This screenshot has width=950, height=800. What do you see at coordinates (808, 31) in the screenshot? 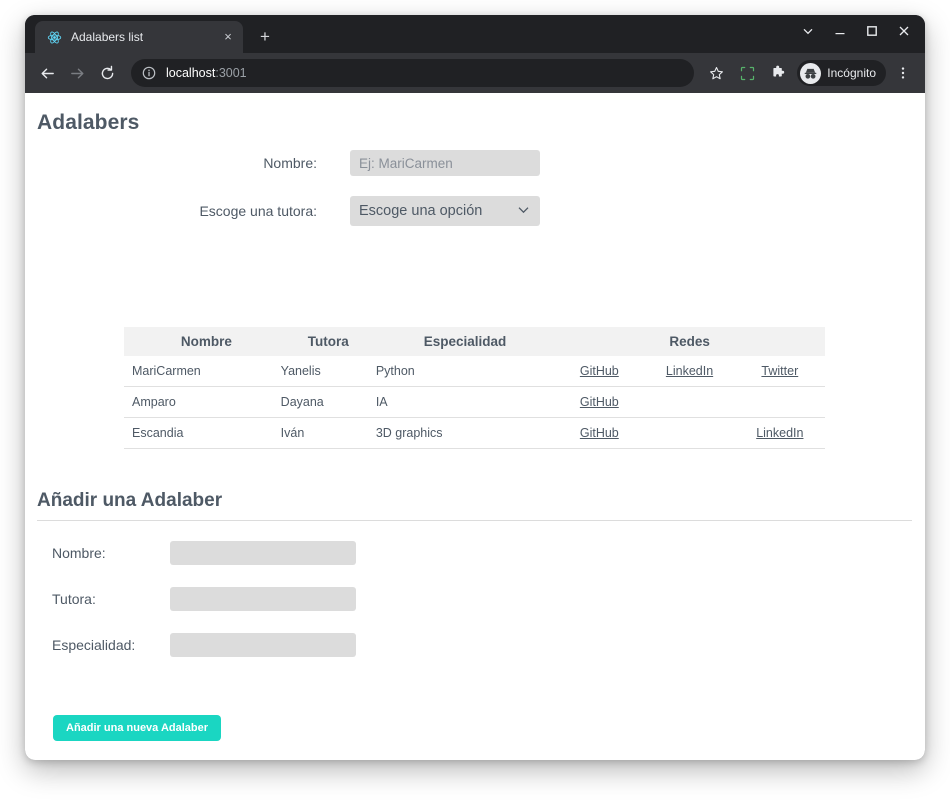
I see `tab-search-chevron-icon` at bounding box center [808, 31].